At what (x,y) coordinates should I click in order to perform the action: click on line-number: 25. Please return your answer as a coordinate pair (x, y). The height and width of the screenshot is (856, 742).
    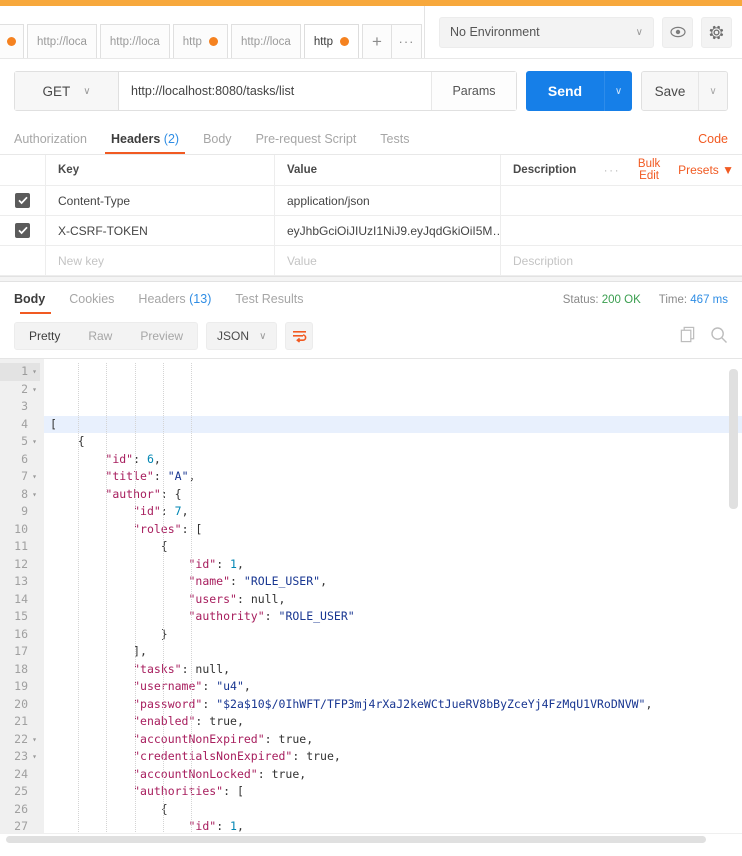
    Looking at the image, I should click on (21, 791).